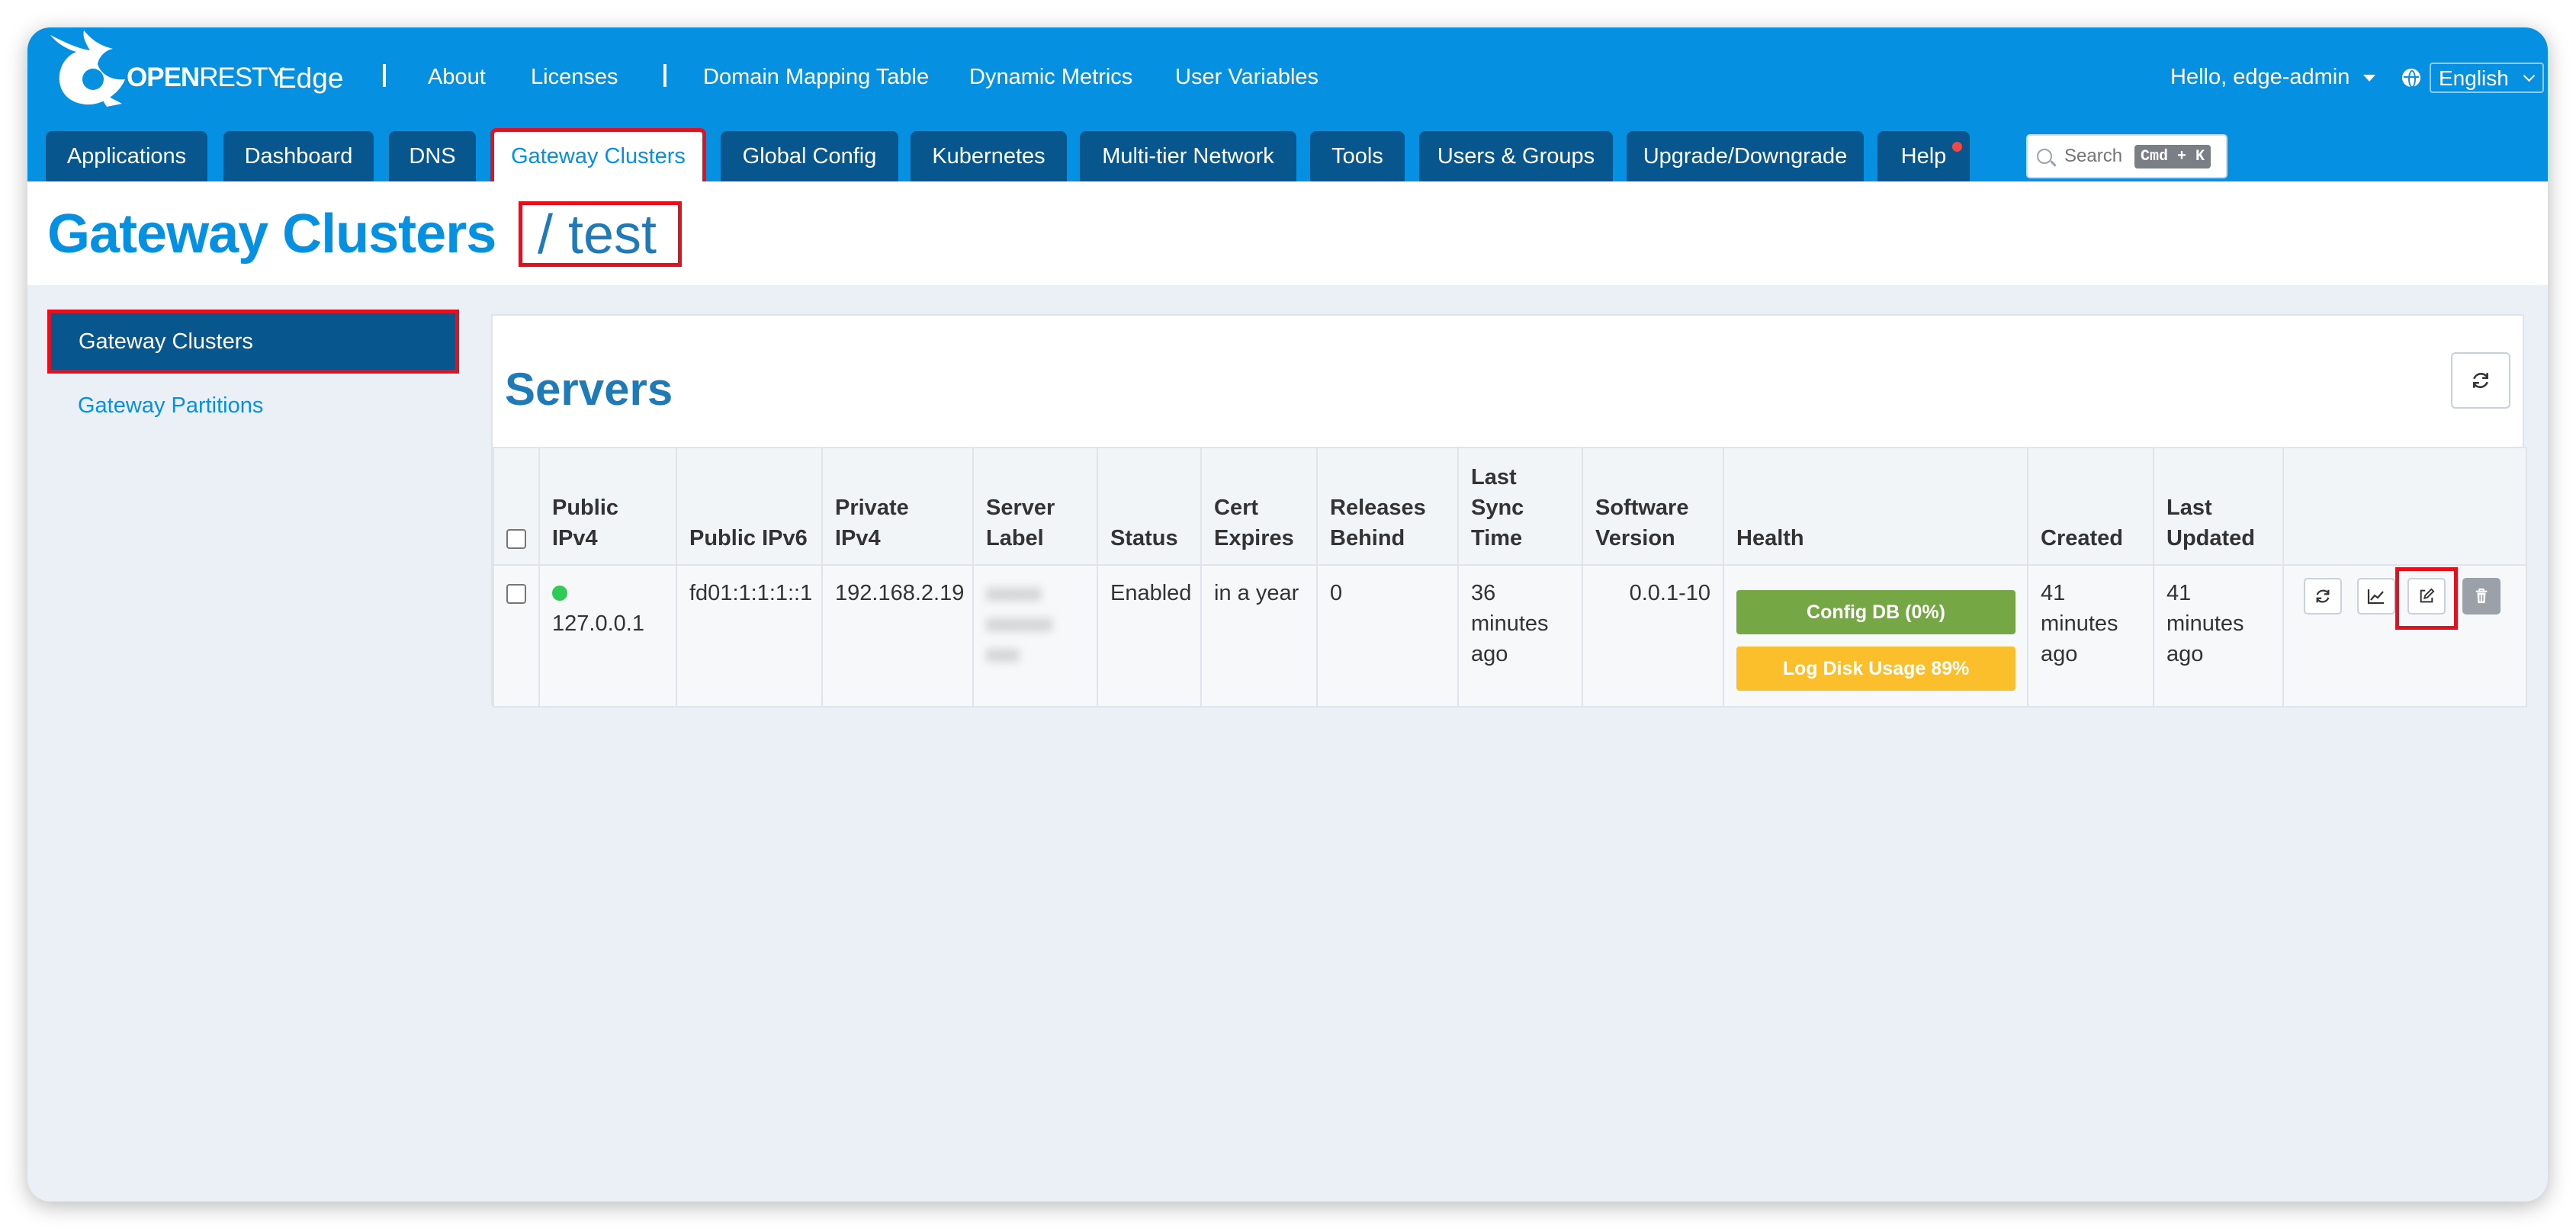 This screenshot has width=2576, height=1229. What do you see at coordinates (516, 539) in the screenshot?
I see `select-all-checkbox` at bounding box center [516, 539].